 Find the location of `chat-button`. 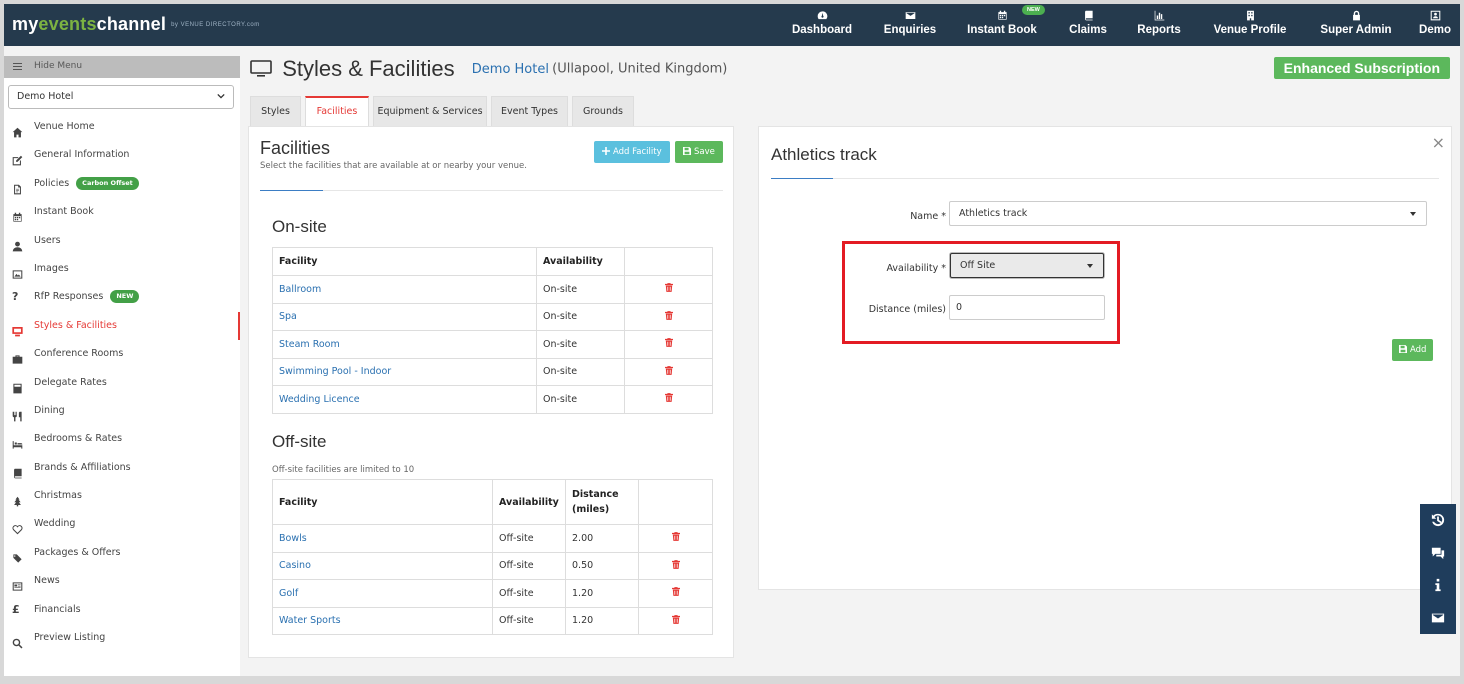

chat-button is located at coordinates (1438, 553).